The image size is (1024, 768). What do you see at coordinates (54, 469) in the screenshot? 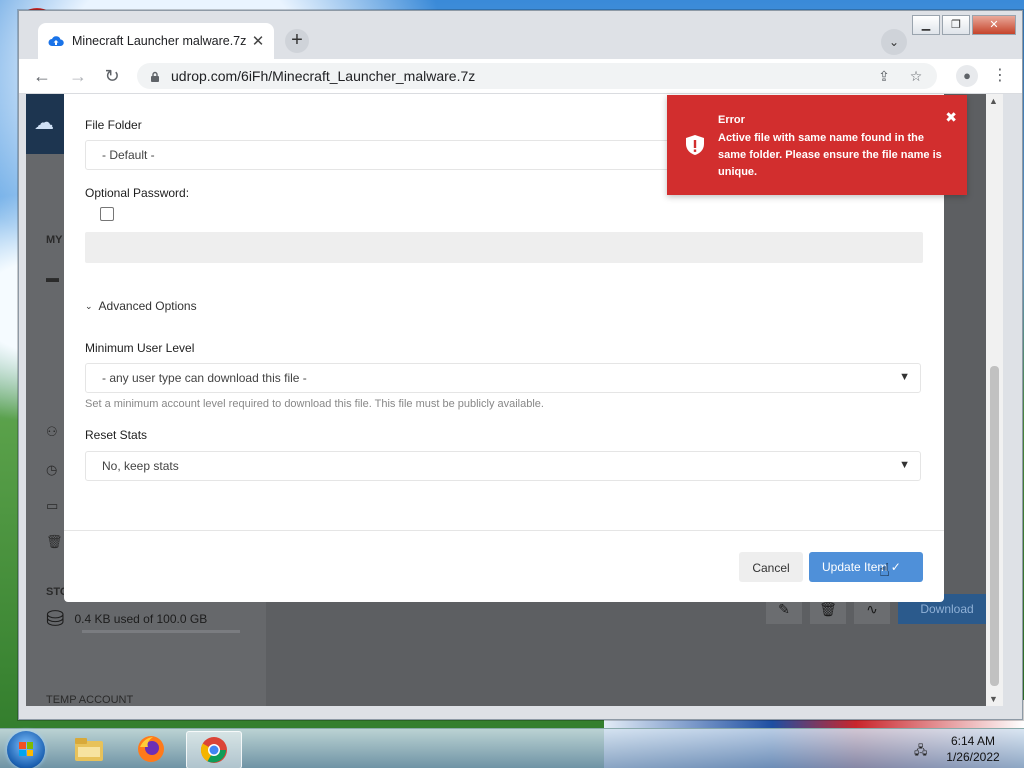
I see `clock-icon: ◷` at bounding box center [54, 469].